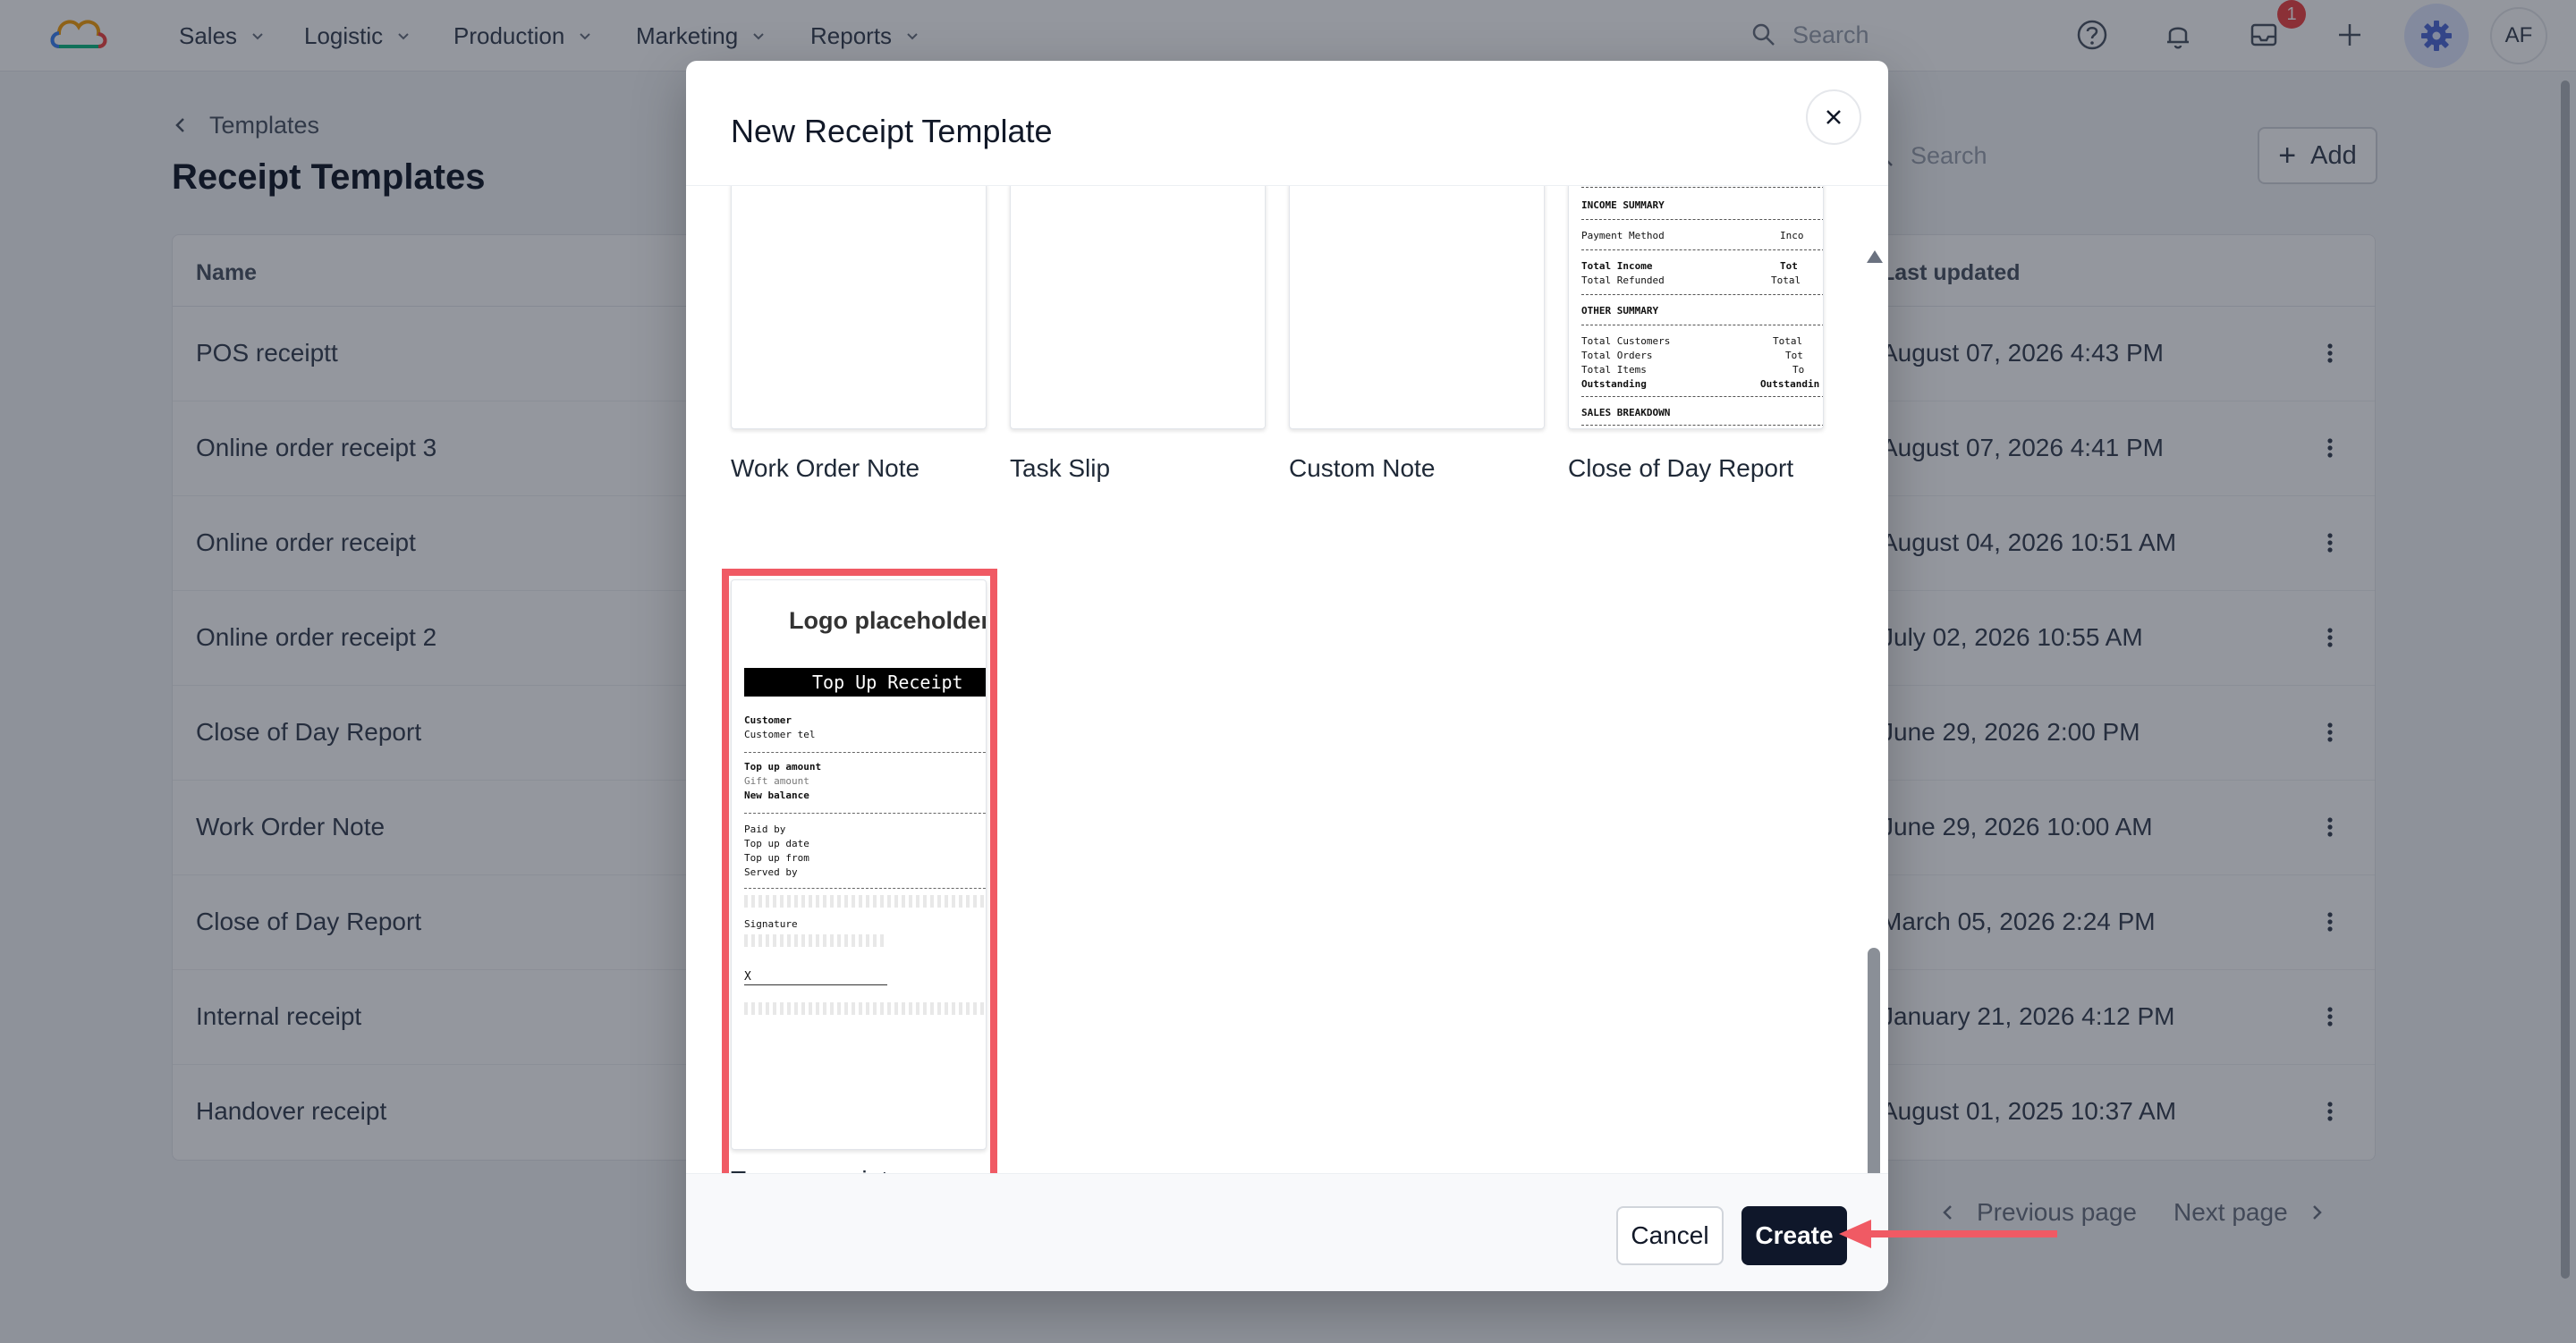  I want to click on preview-text: INCOME SUMMARY, so click(1623, 205).